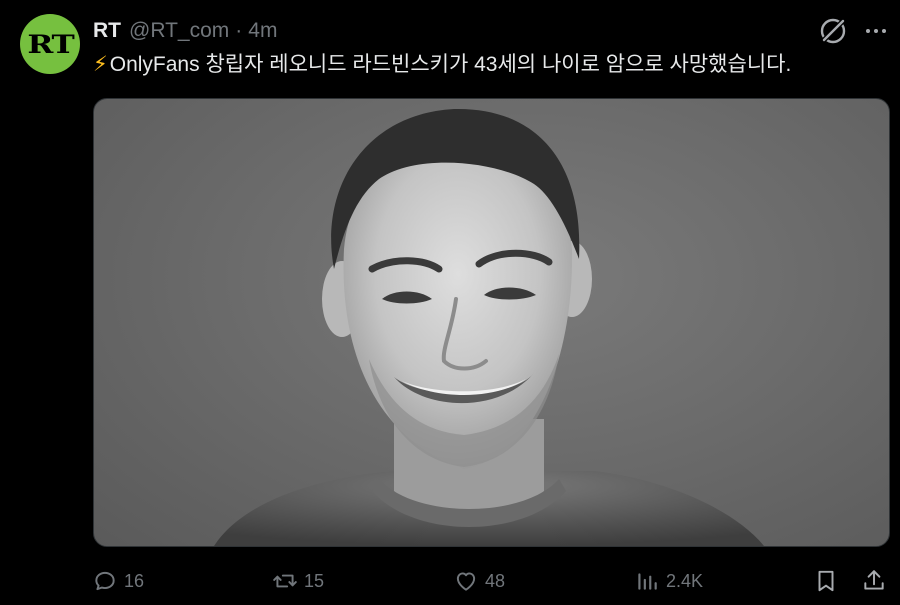 The image size is (900, 605). I want to click on repost-icon, so click(285, 581).